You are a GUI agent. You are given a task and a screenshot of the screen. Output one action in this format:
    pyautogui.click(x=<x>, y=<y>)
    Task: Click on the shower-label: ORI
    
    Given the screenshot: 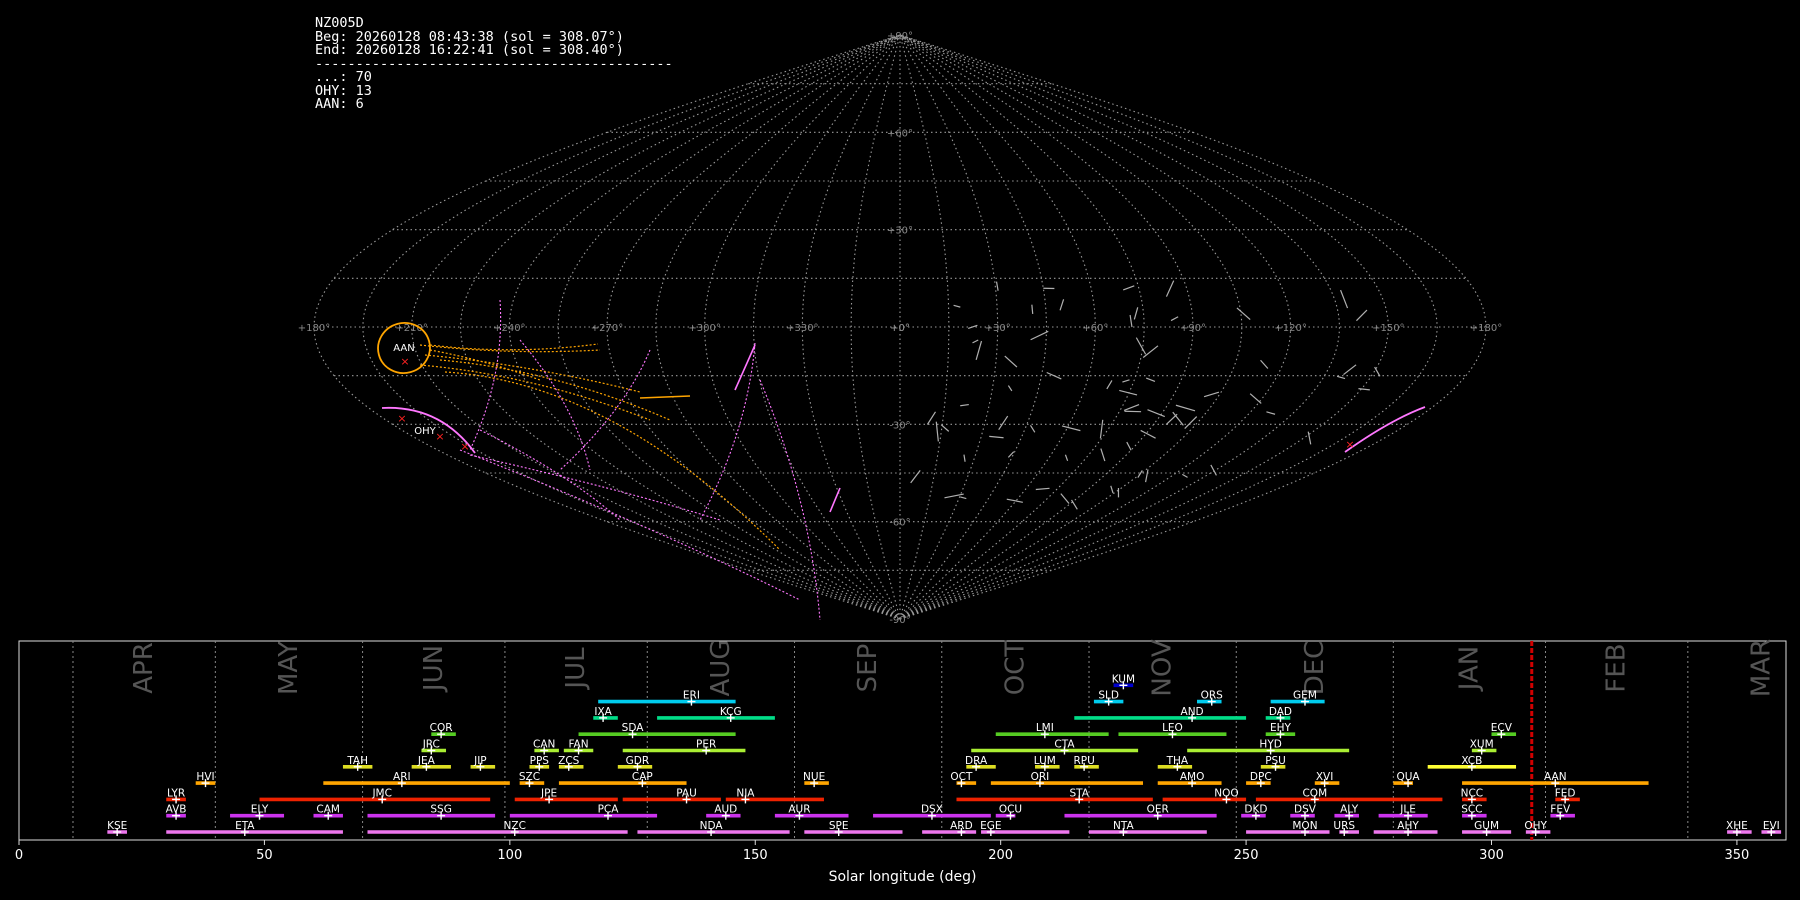 What is the action you would take?
    pyautogui.click(x=1040, y=777)
    